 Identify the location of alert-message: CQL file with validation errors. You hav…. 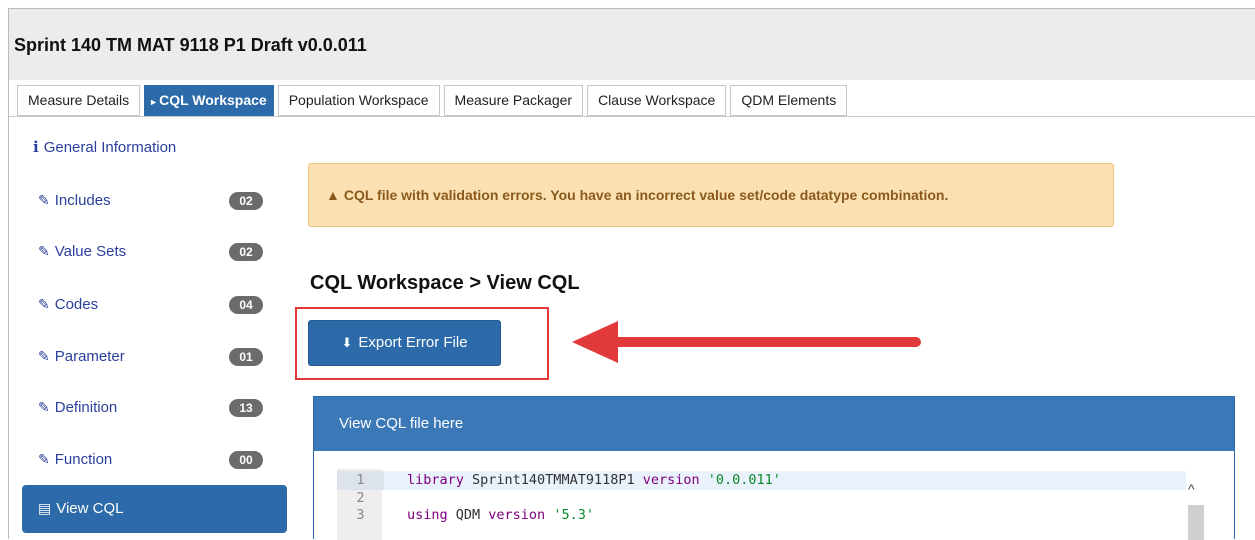
(646, 195).